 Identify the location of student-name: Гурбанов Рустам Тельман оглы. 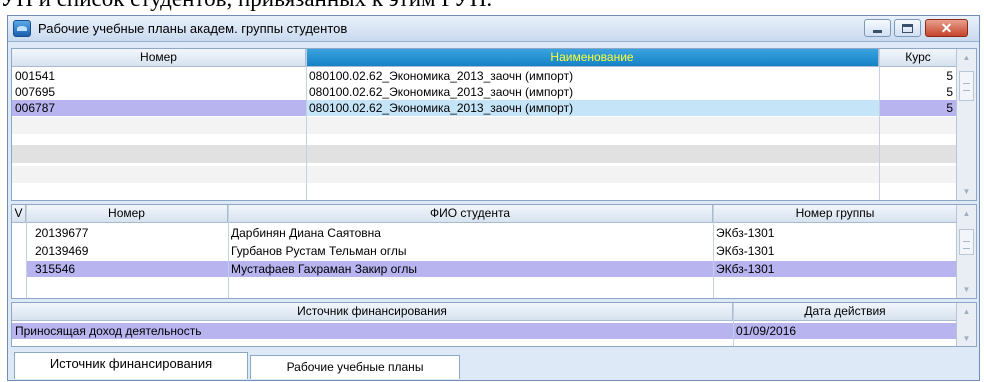
(319, 251).